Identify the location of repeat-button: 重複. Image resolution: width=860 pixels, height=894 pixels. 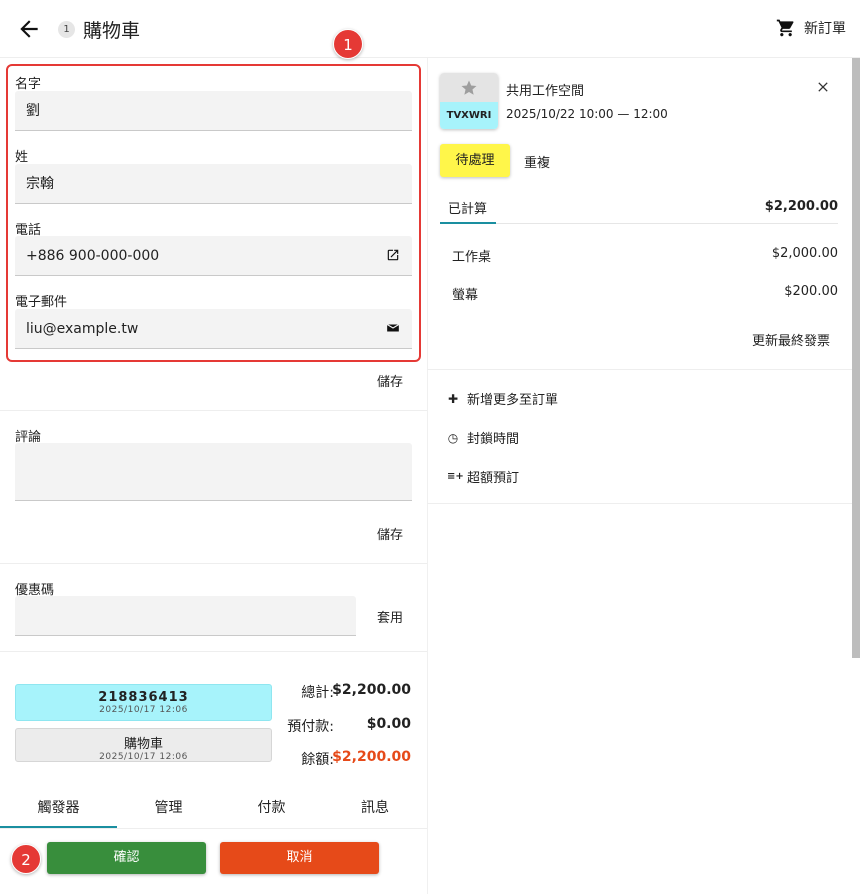
(537, 161).